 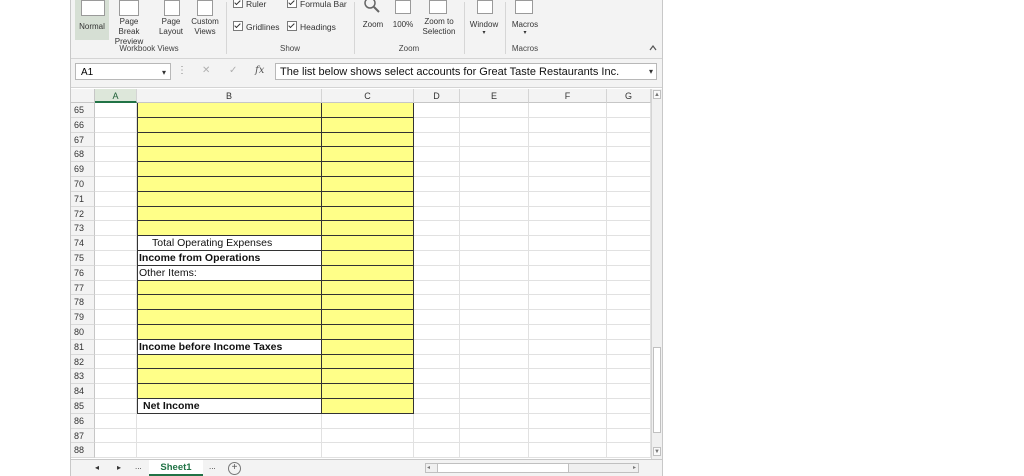 I want to click on cell-b82, so click(x=229, y=362).